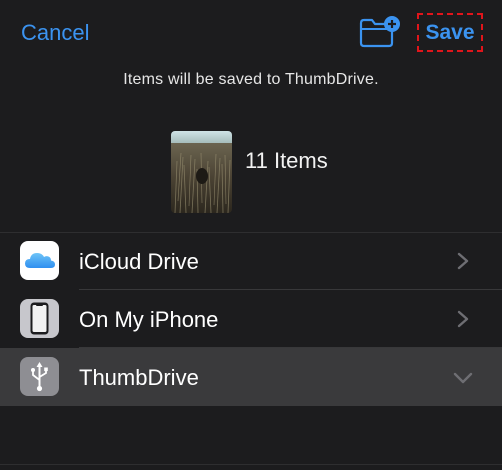  I want to click on location-label: iCloud Drive, so click(139, 261).